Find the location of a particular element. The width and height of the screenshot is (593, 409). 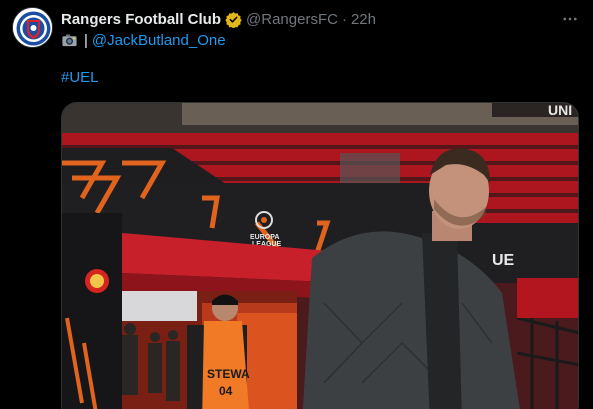

timestamp: 22h is located at coordinates (363, 19).